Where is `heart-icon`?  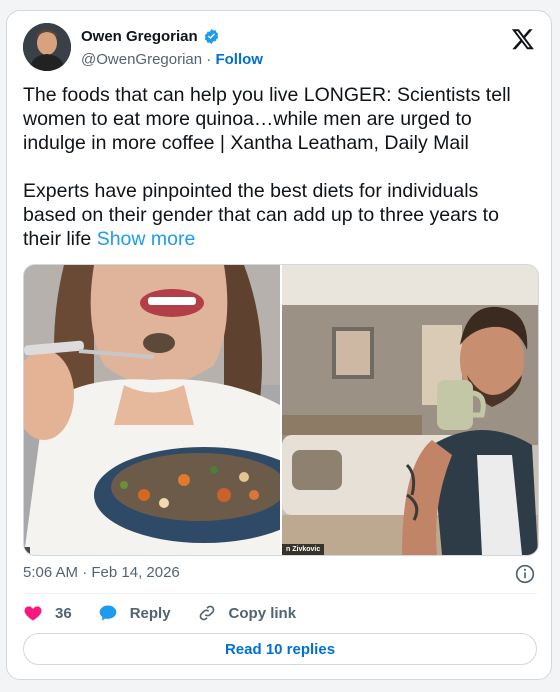 heart-icon is located at coordinates (33, 613).